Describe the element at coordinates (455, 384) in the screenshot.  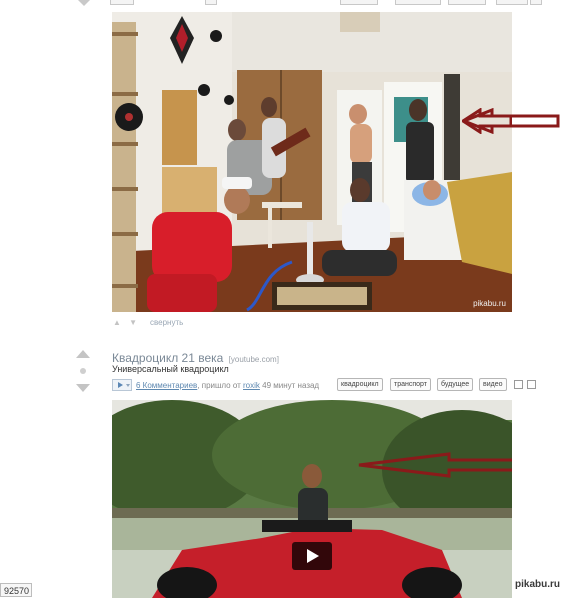
I see `tag-future: будущее` at that location.